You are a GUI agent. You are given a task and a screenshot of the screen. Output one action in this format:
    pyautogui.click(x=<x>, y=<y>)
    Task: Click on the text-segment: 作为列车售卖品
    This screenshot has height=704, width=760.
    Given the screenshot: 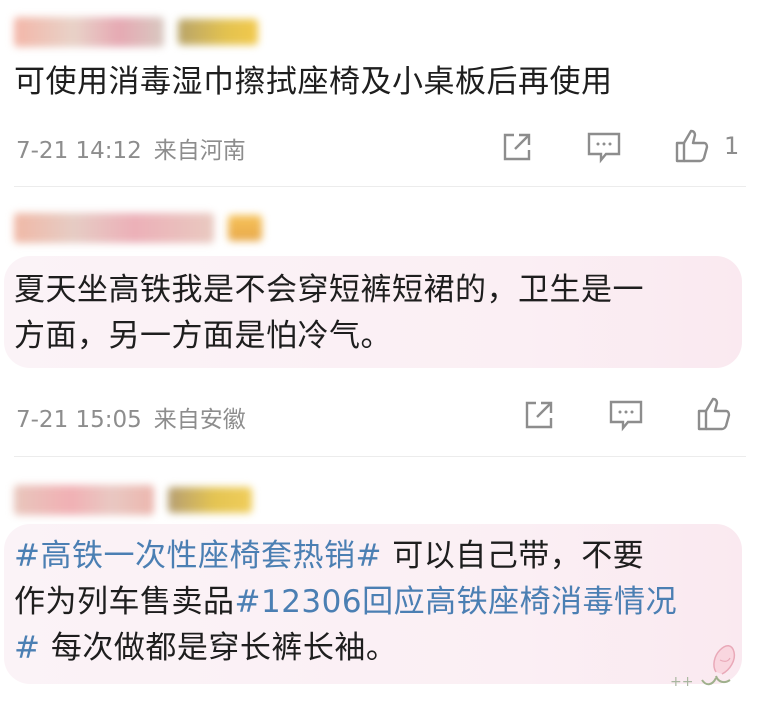 What is the action you would take?
    pyautogui.click(x=124, y=602)
    